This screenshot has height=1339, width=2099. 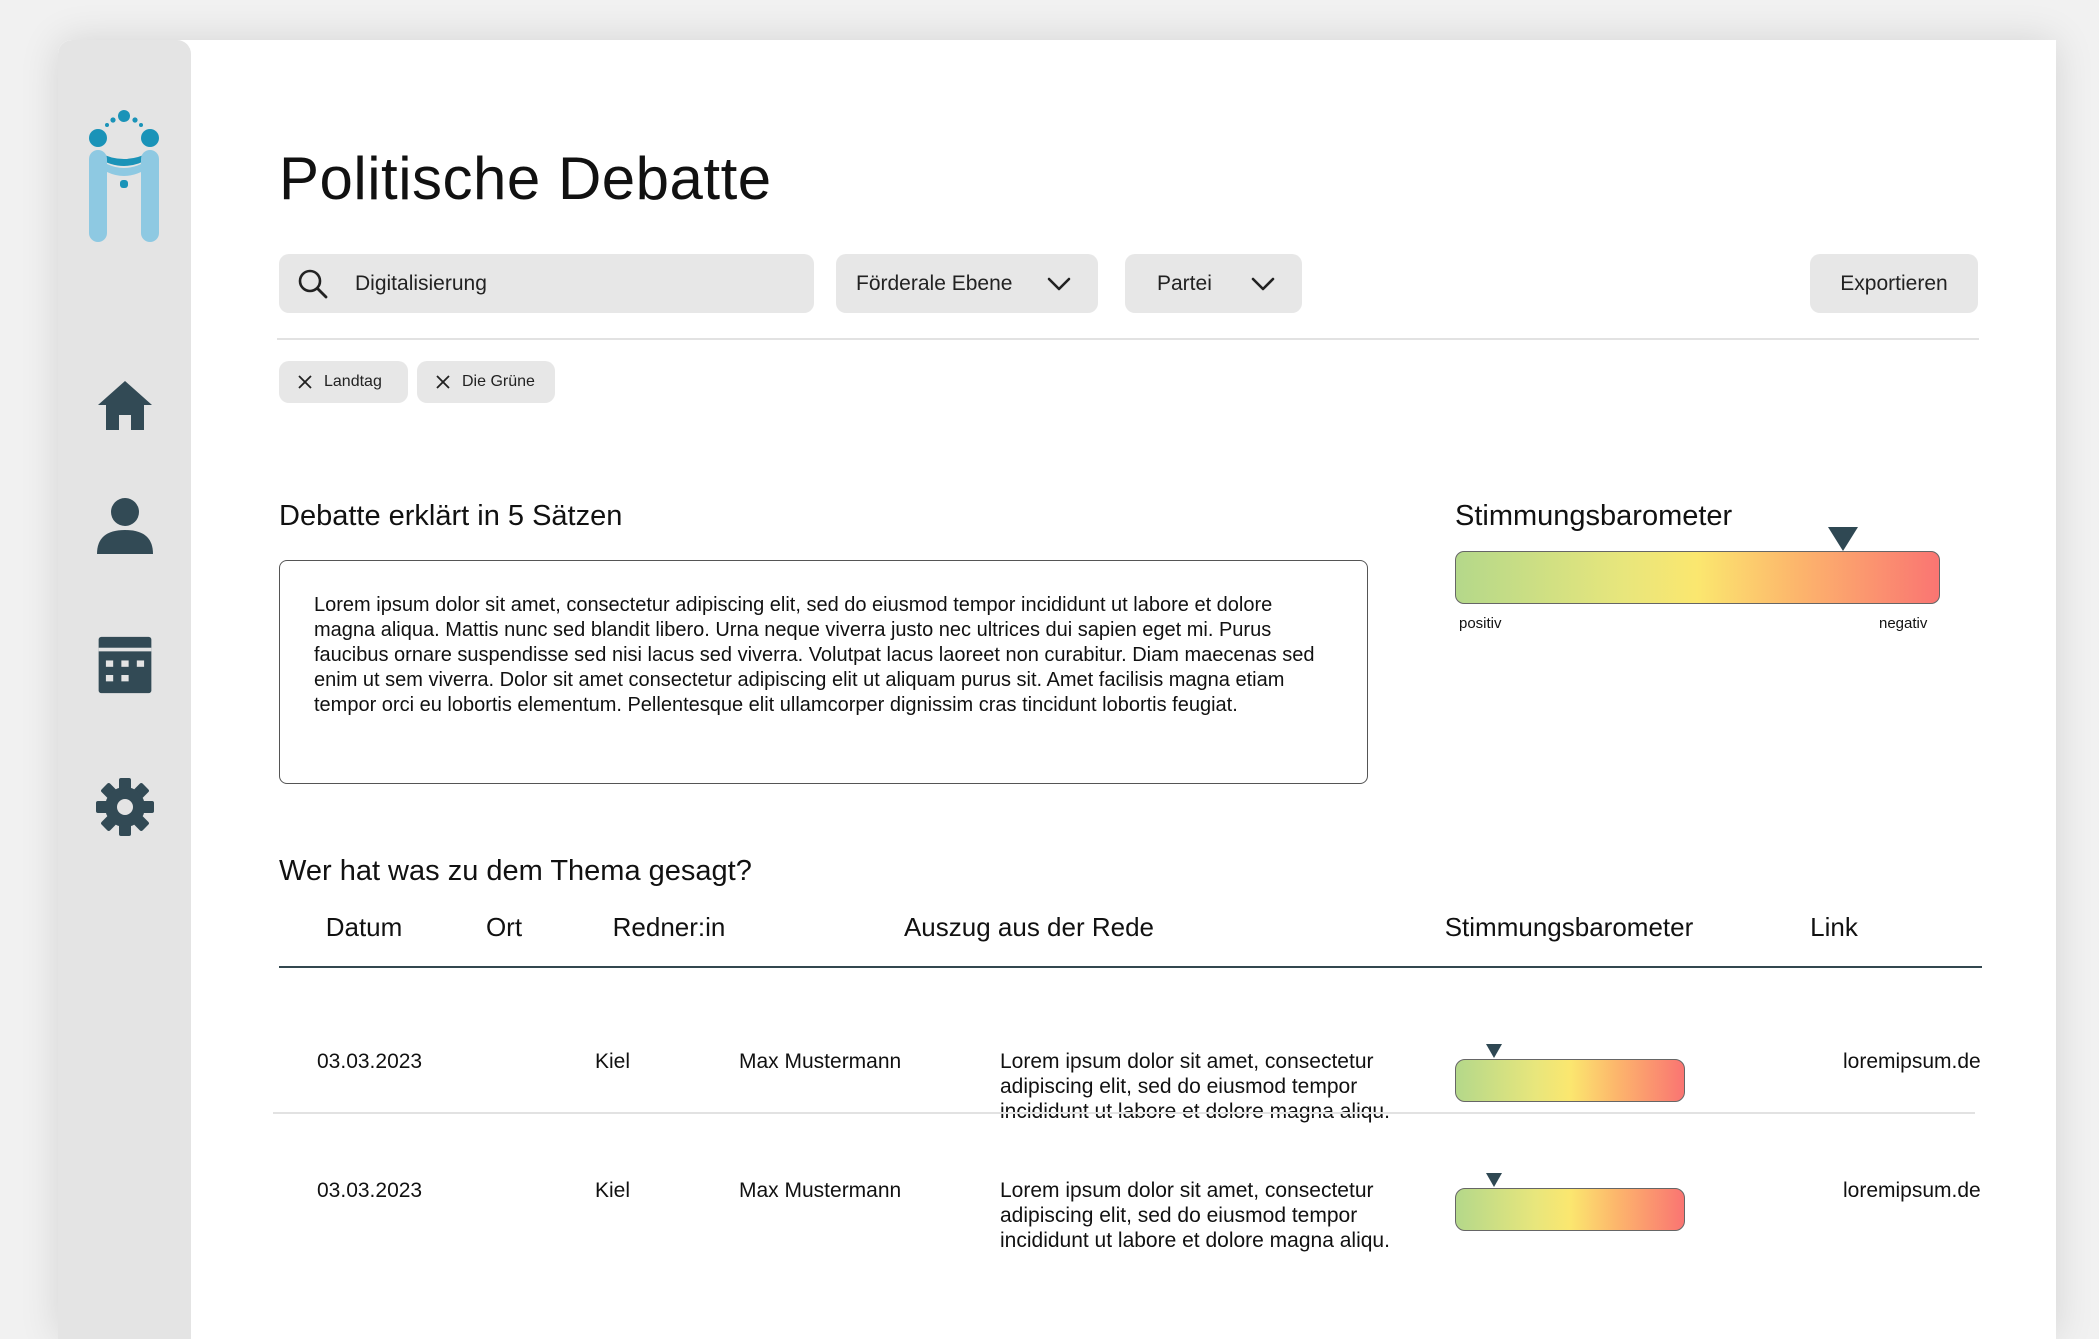 What do you see at coordinates (1029, 927) in the screenshot?
I see `column-header-auszug: Auszug aus der Rede` at bounding box center [1029, 927].